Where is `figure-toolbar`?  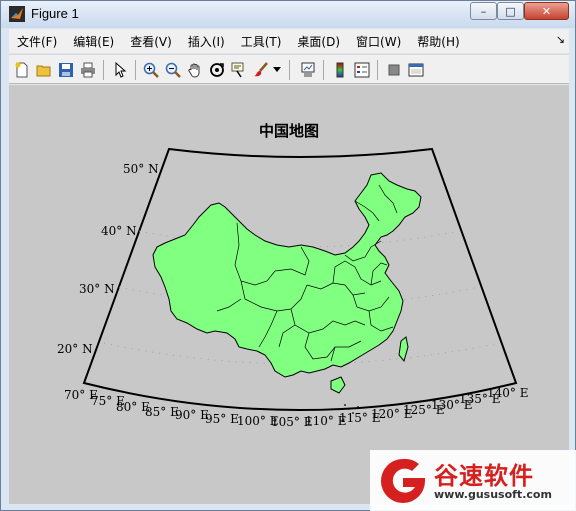 figure-toolbar is located at coordinates (289, 69).